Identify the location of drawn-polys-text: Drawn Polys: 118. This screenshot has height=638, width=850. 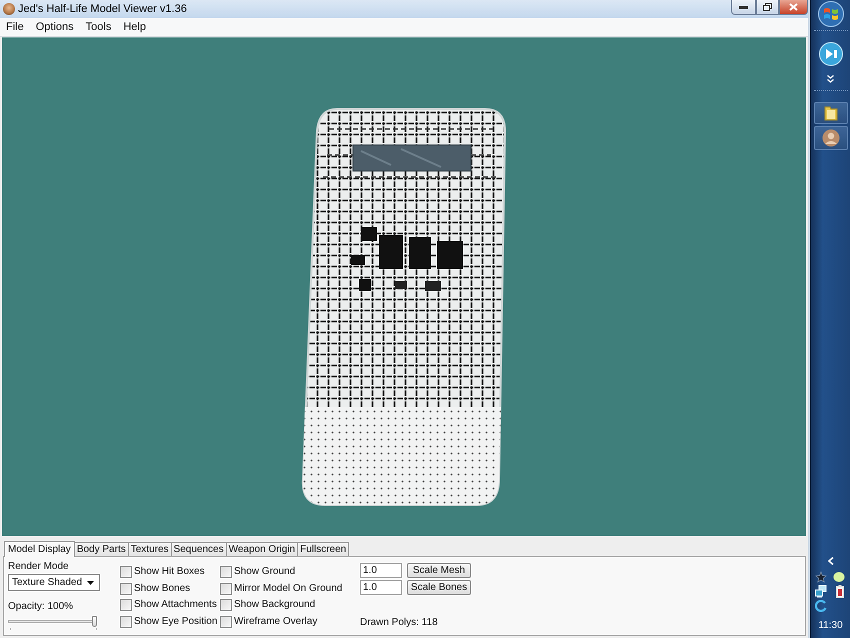
(399, 623).